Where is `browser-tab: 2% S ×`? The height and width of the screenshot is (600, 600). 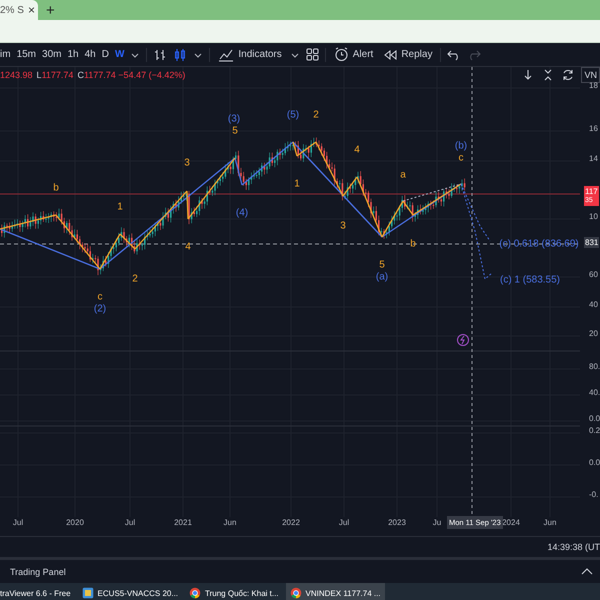 browser-tab: 2% S × is located at coordinates (19, 10).